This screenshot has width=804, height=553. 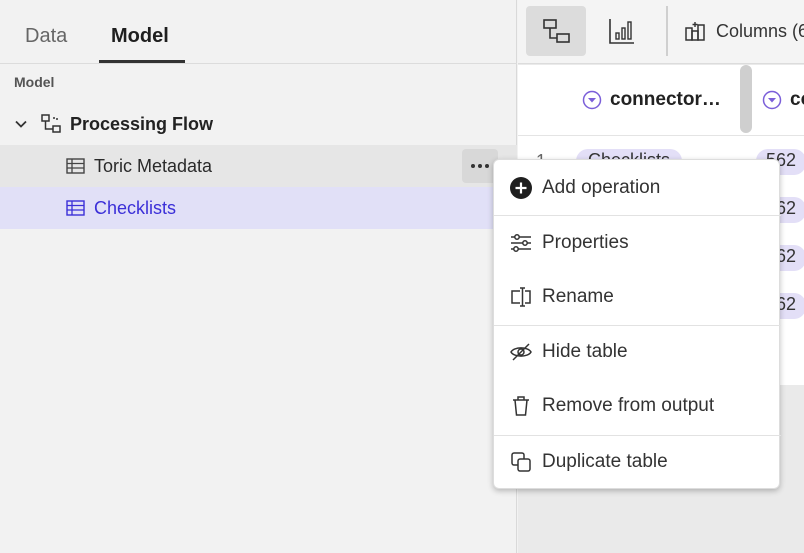 What do you see at coordinates (783, 100) in the screenshot?
I see `column-header: co` at bounding box center [783, 100].